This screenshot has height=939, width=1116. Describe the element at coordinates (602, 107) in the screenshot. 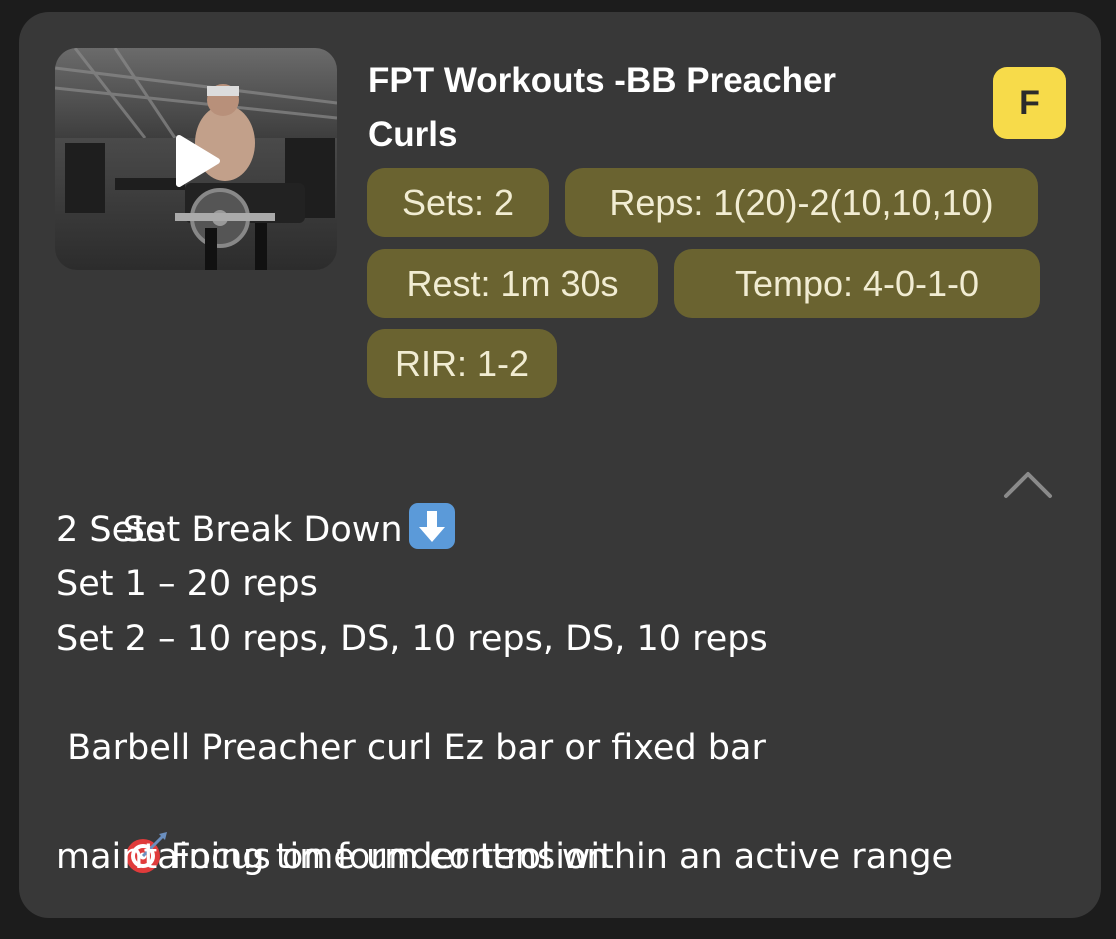

I see `workout-title: FPT Workouts -BB Preacher Curls` at that location.